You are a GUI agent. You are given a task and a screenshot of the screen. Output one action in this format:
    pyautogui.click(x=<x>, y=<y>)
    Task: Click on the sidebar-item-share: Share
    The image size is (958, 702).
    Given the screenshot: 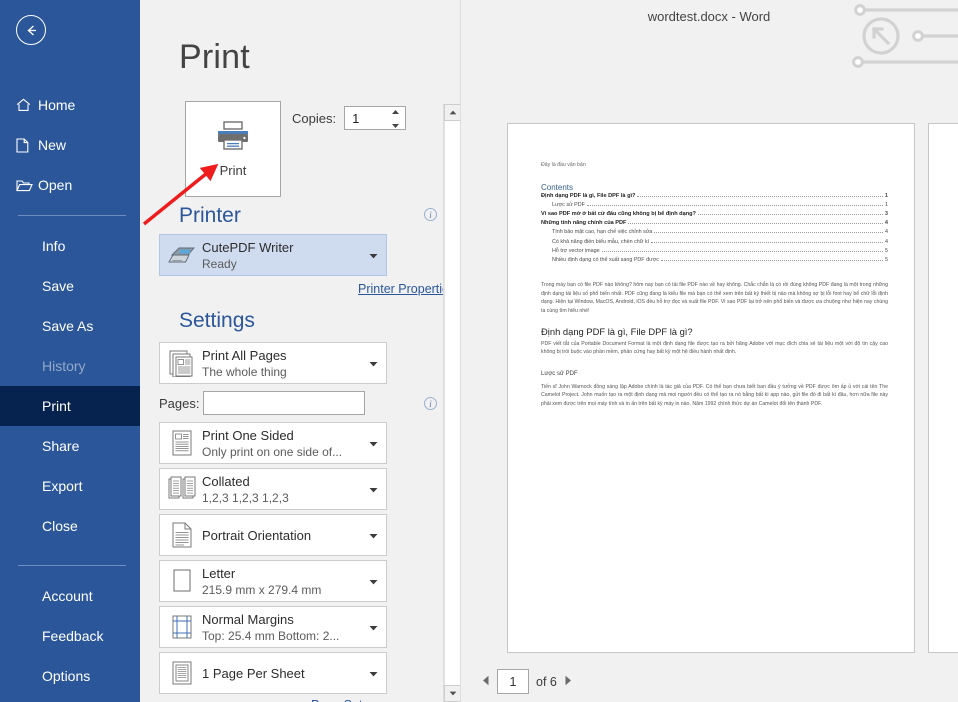 What is the action you would take?
    pyautogui.click(x=70, y=446)
    